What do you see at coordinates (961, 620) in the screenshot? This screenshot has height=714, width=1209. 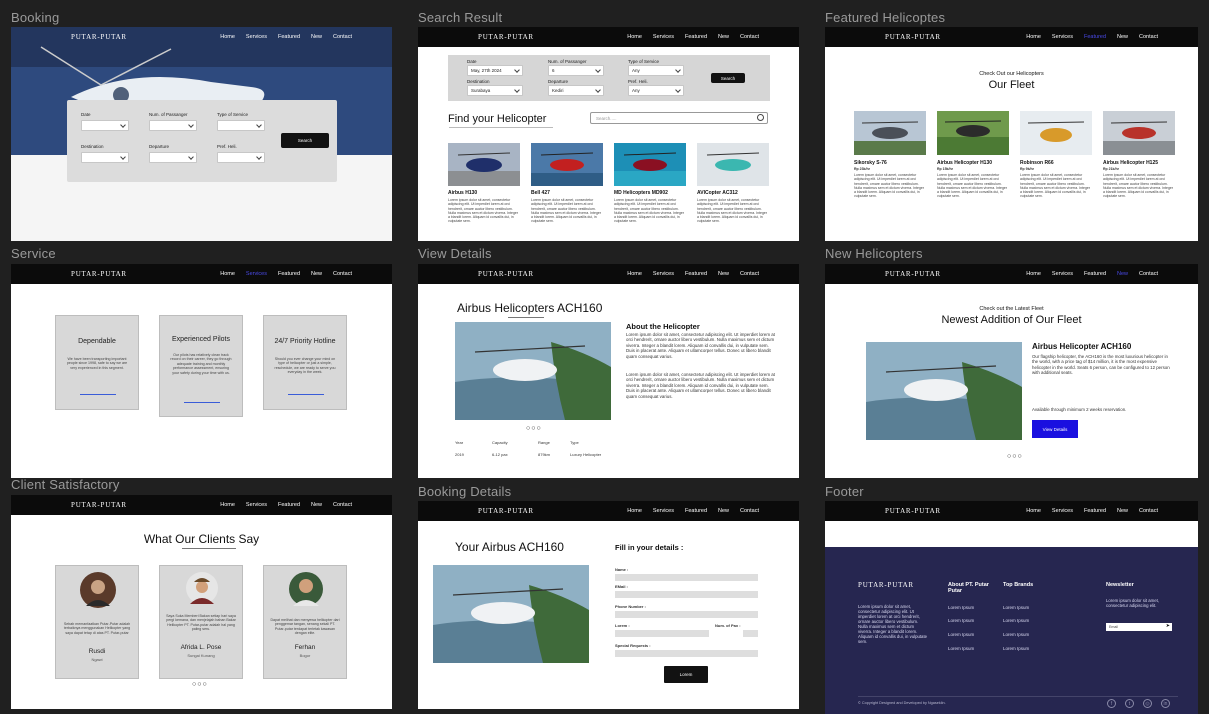 I see `footer-col1-item-2: Lorem Ipsum` at bounding box center [961, 620].